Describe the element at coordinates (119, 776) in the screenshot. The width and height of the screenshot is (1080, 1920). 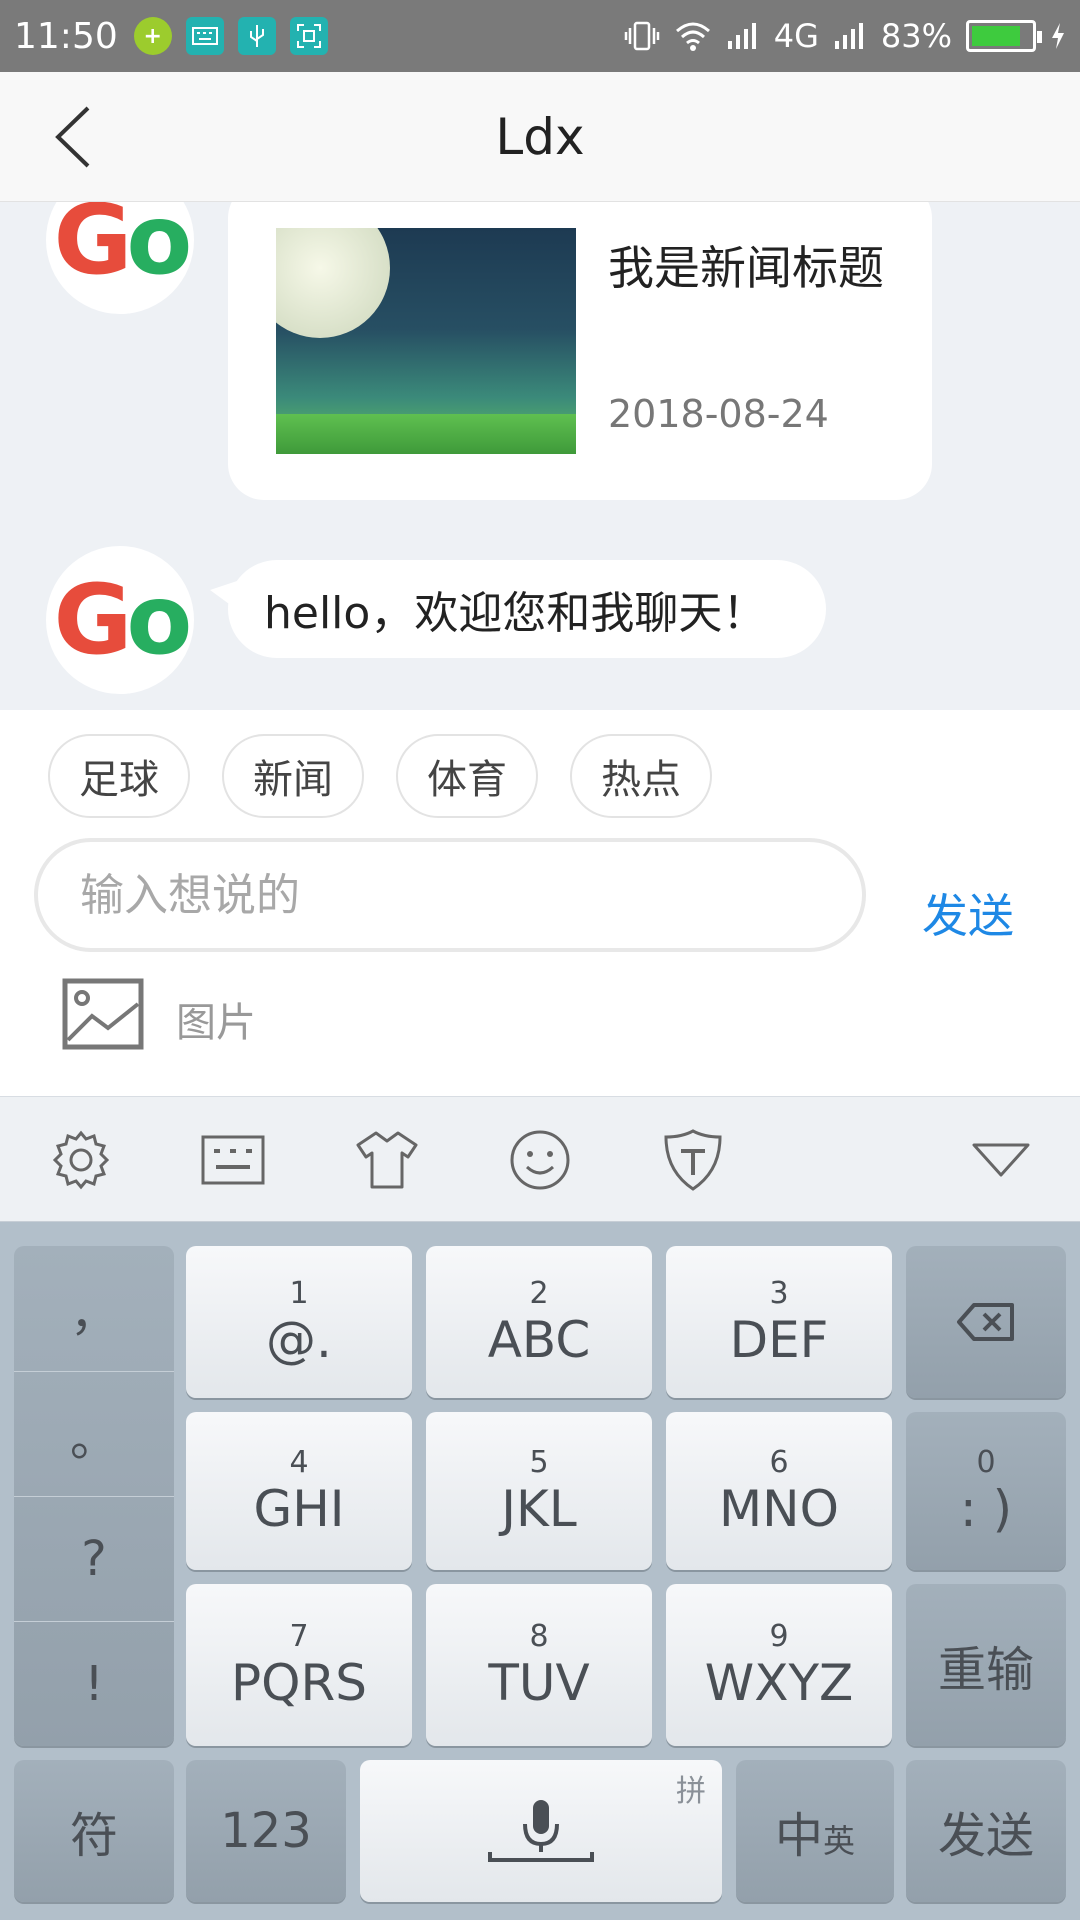
I see `tag-chip: 足球` at that location.